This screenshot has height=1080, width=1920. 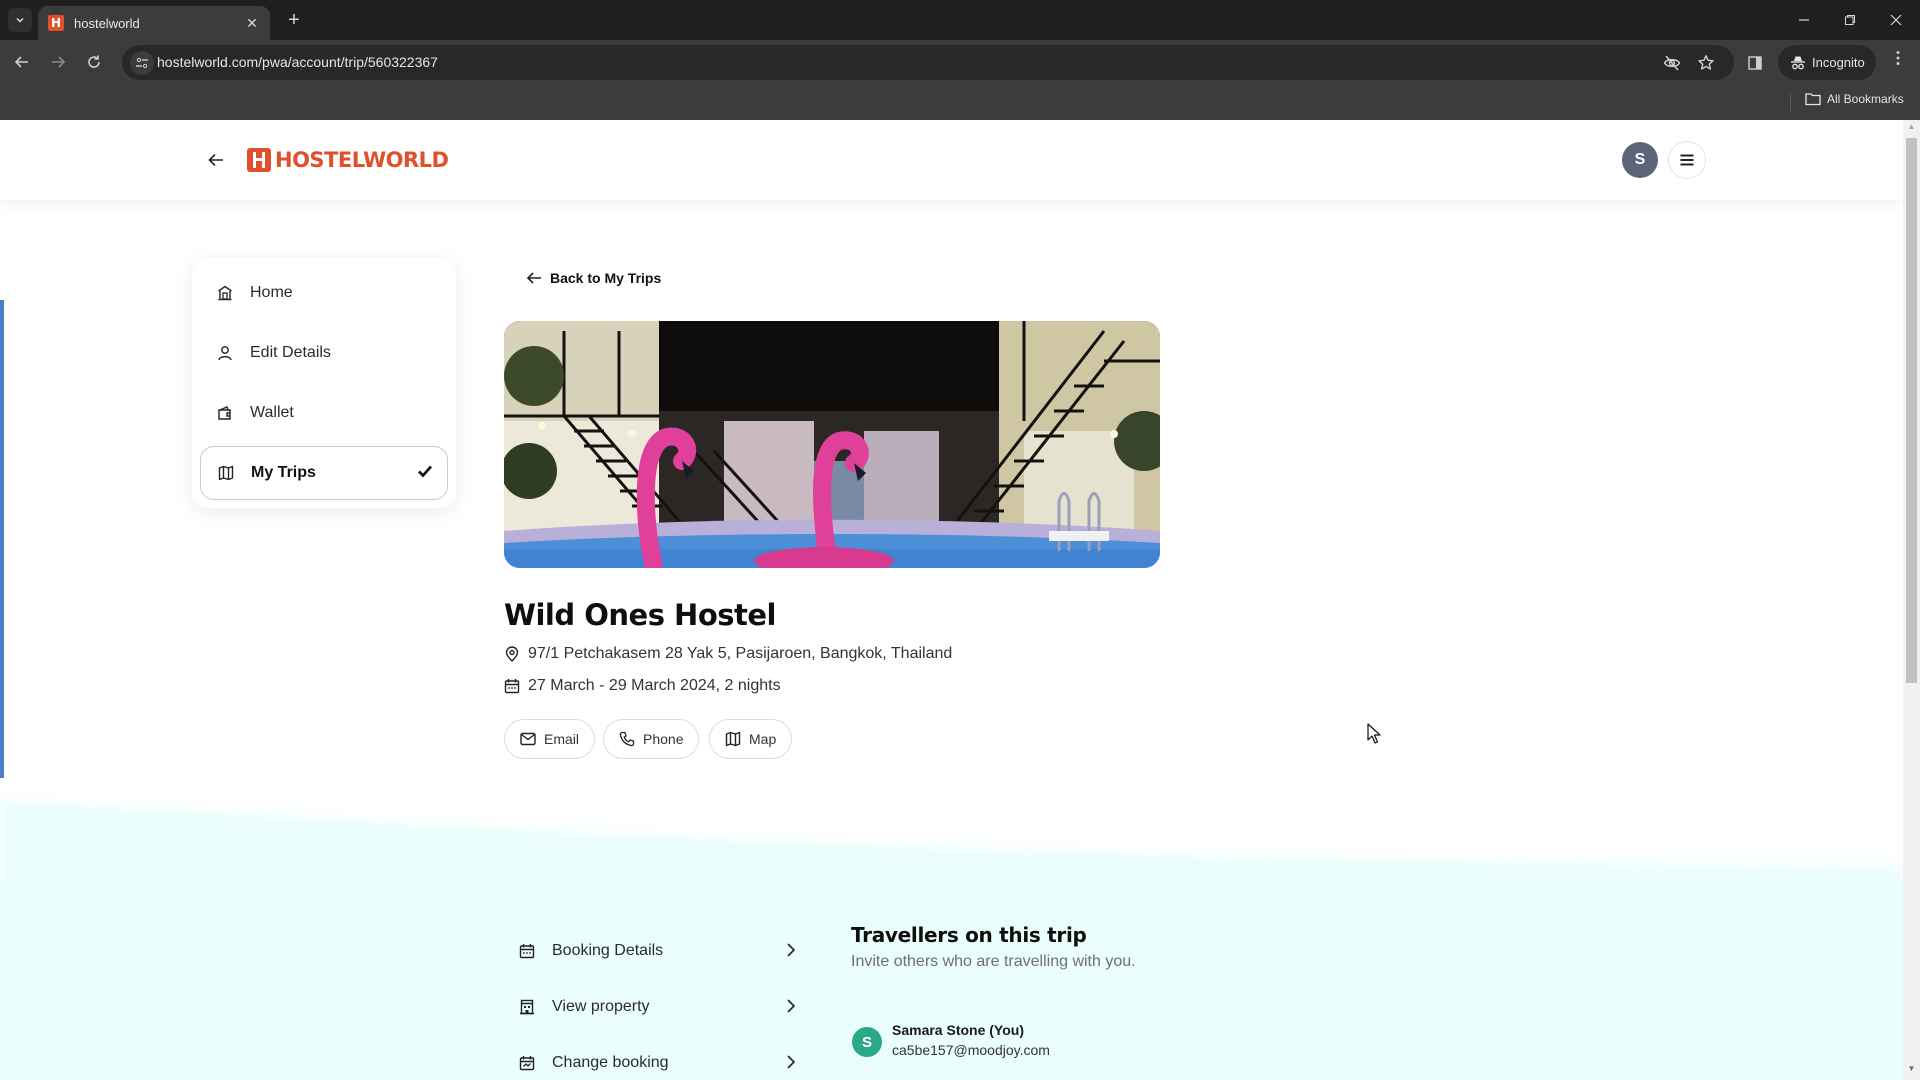 I want to click on email-property-button: Email, so click(x=550, y=739).